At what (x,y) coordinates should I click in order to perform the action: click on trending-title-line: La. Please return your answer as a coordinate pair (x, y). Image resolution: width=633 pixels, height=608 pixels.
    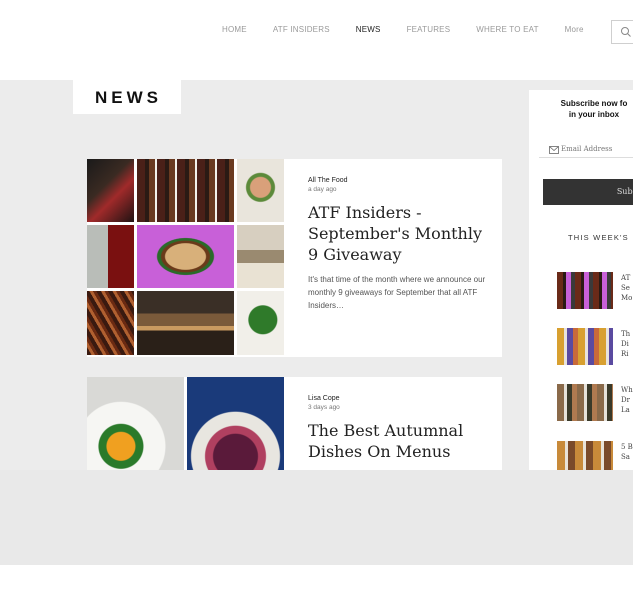
    Looking at the image, I should click on (625, 410).